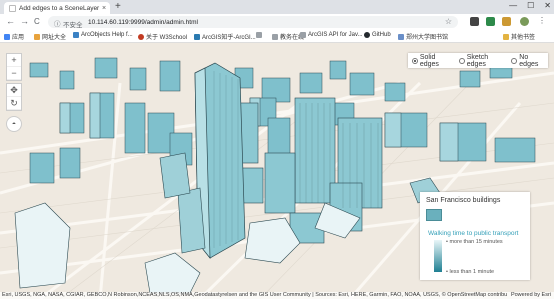 This screenshot has height=299, width=554. I want to click on security-label: 不安全, so click(73, 25).